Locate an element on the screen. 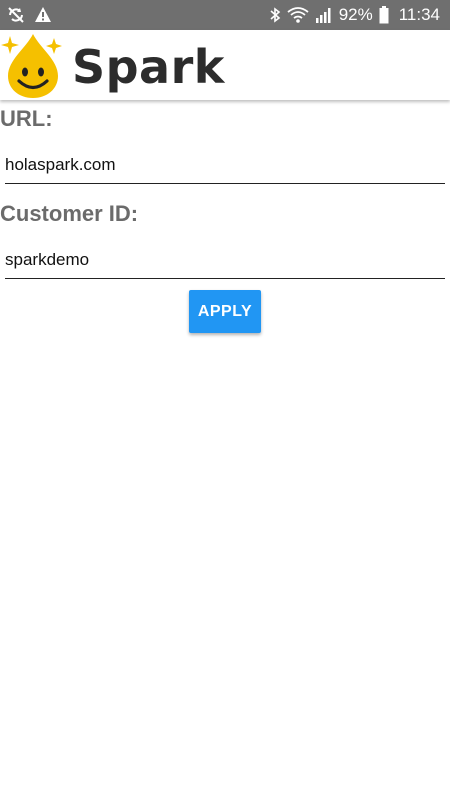  status-bar: 92% 11:34 is located at coordinates (225, 15).